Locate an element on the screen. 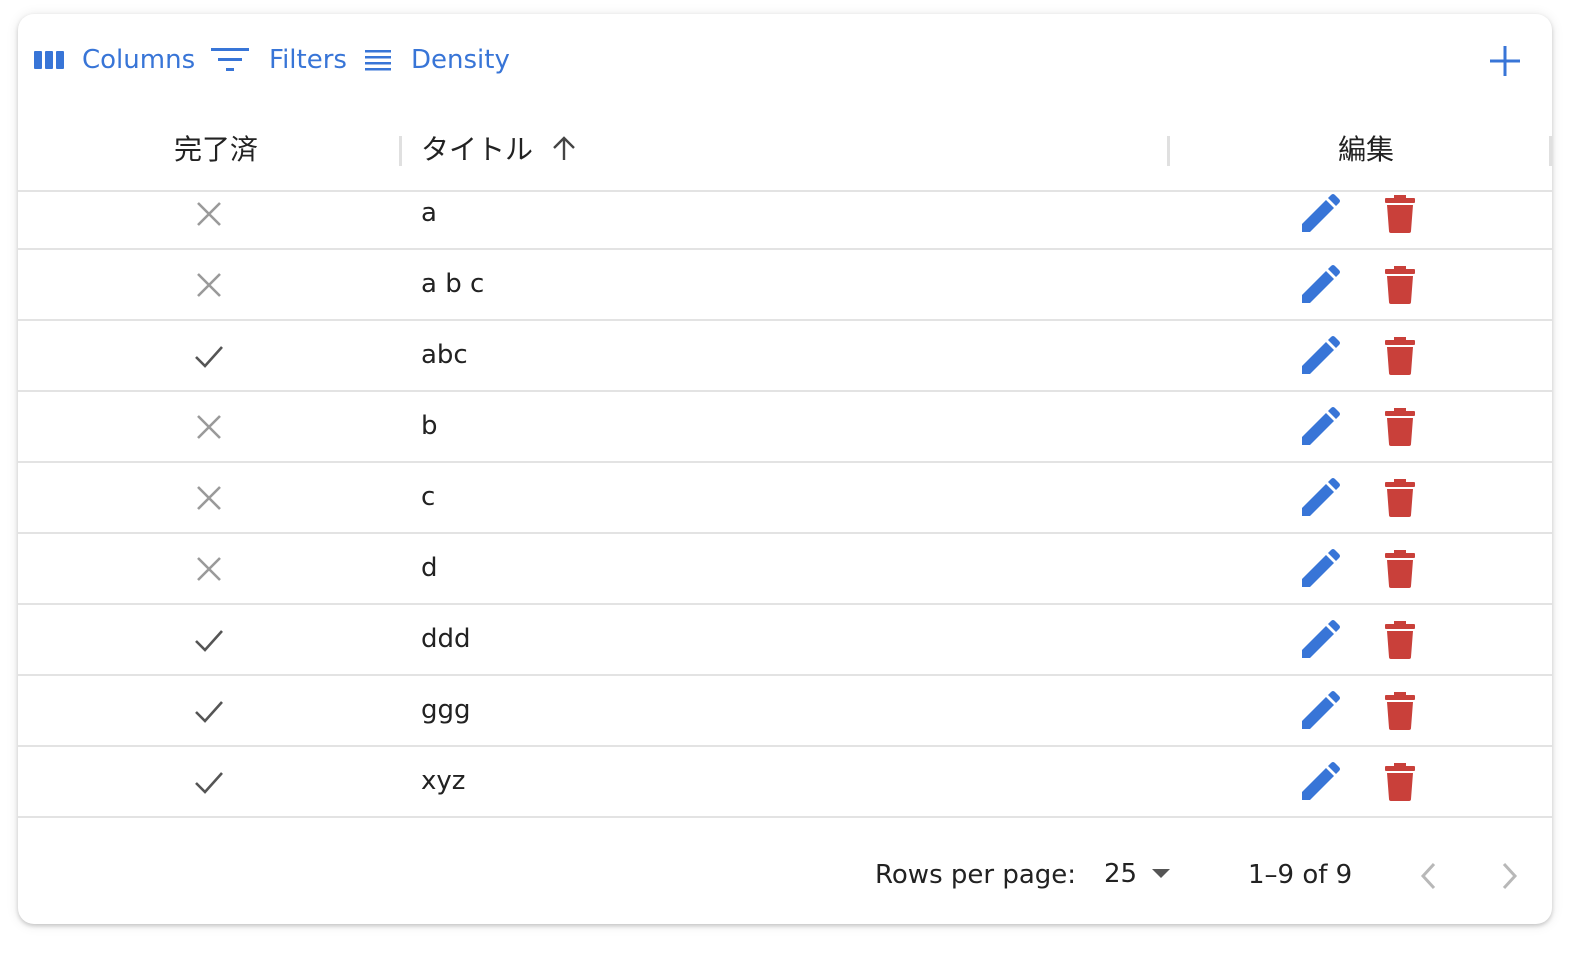 Image resolution: width=1586 pixels, height=960 pixels. caret-down-icon is located at coordinates (1161, 873).